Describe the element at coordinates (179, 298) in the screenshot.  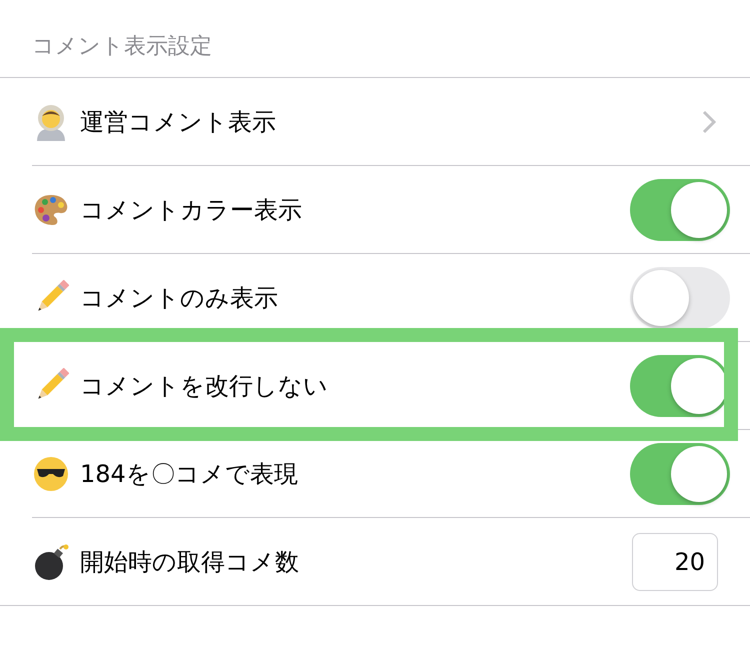
I see `setting-label: コメントのみ表示` at that location.